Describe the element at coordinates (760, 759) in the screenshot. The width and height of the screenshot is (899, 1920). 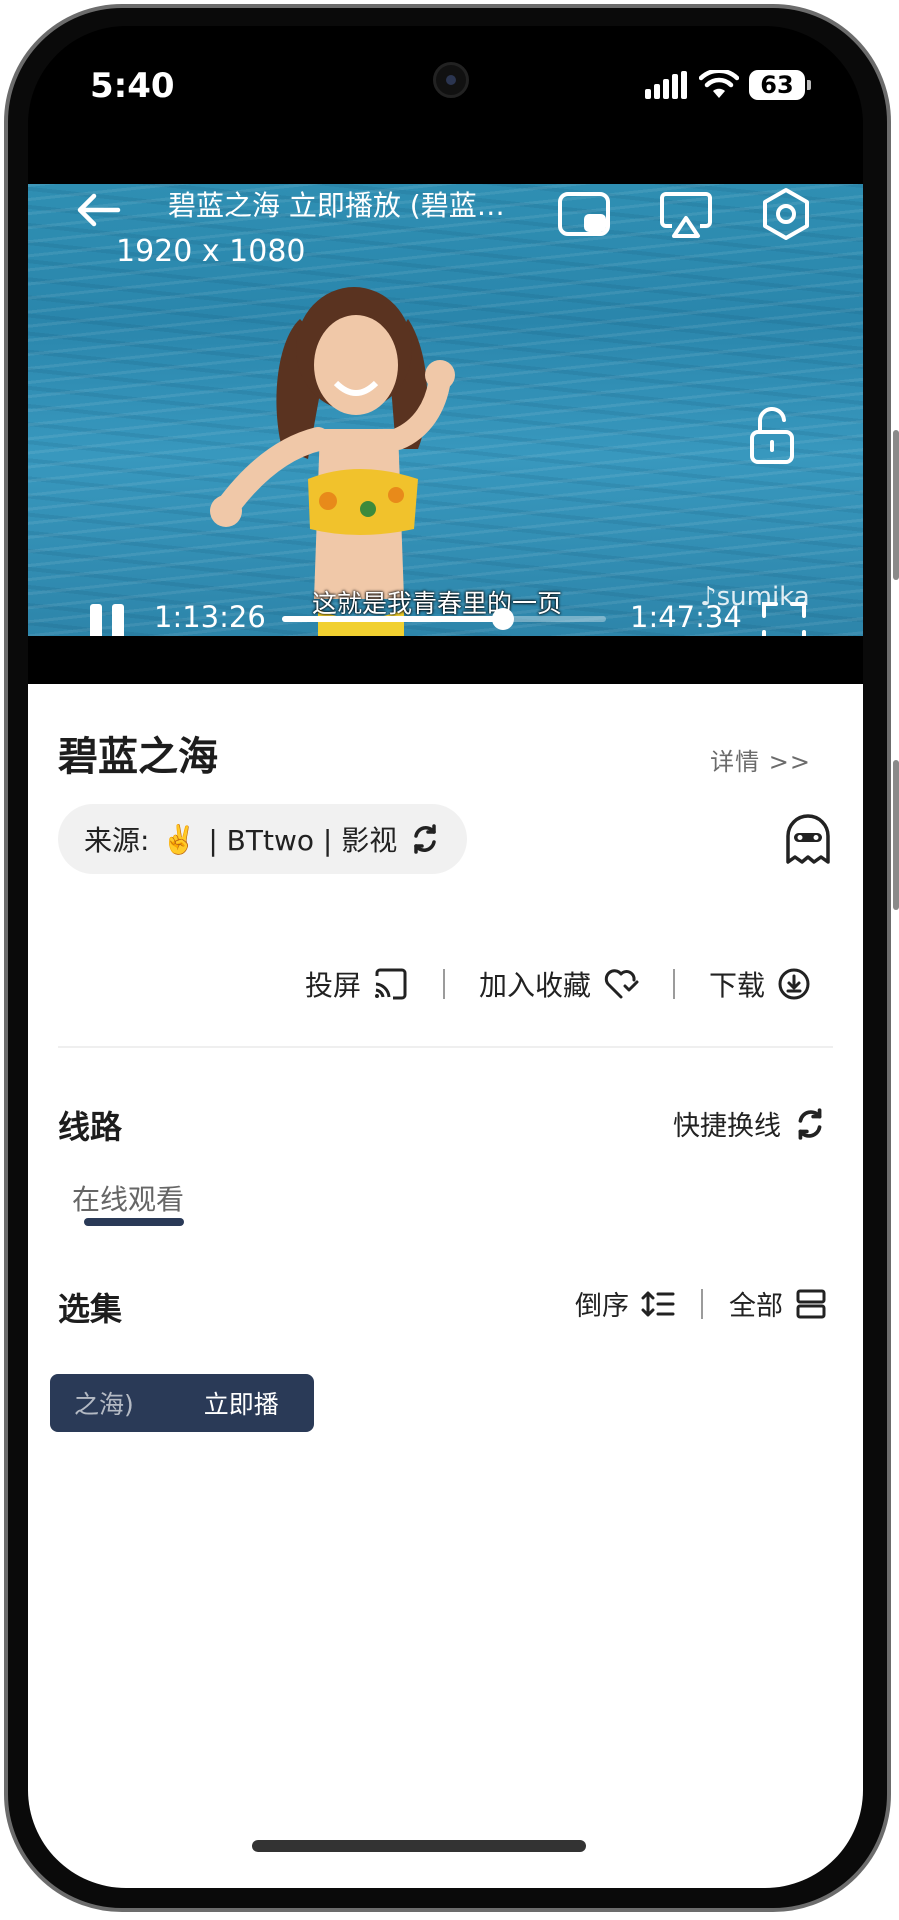
I see `detail-link: 详情 >>` at that location.